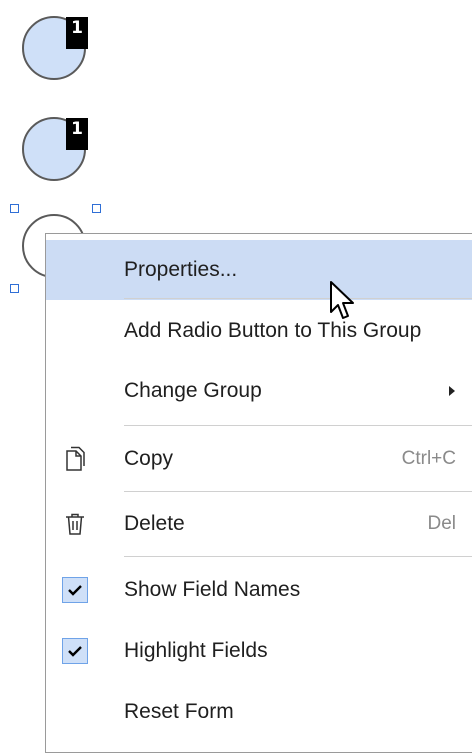 The width and height of the screenshot is (472, 753). I want to click on menu-item-add-radio-button: Add Radio Button to This Group, so click(259, 331).